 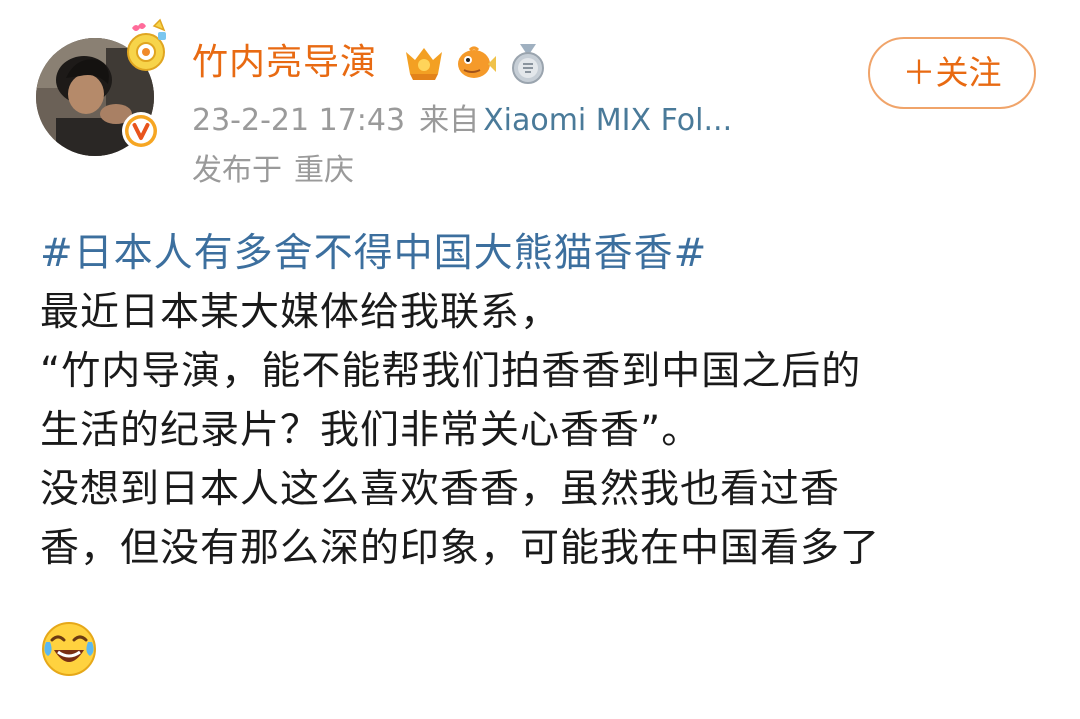 What do you see at coordinates (284, 63) in the screenshot?
I see `author-name: 竹内亮导演` at bounding box center [284, 63].